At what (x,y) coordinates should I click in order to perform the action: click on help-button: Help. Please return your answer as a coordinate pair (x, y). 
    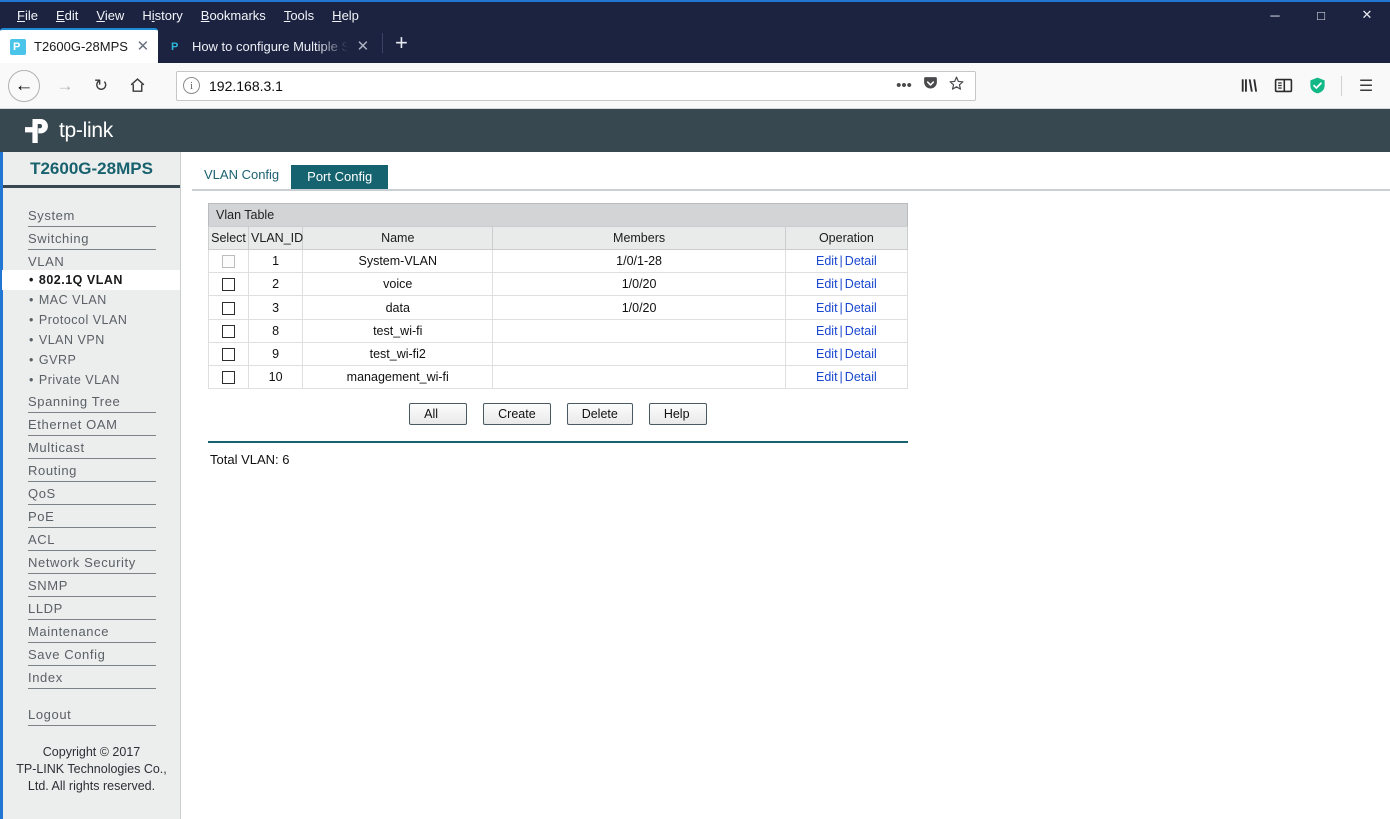
    Looking at the image, I should click on (677, 414).